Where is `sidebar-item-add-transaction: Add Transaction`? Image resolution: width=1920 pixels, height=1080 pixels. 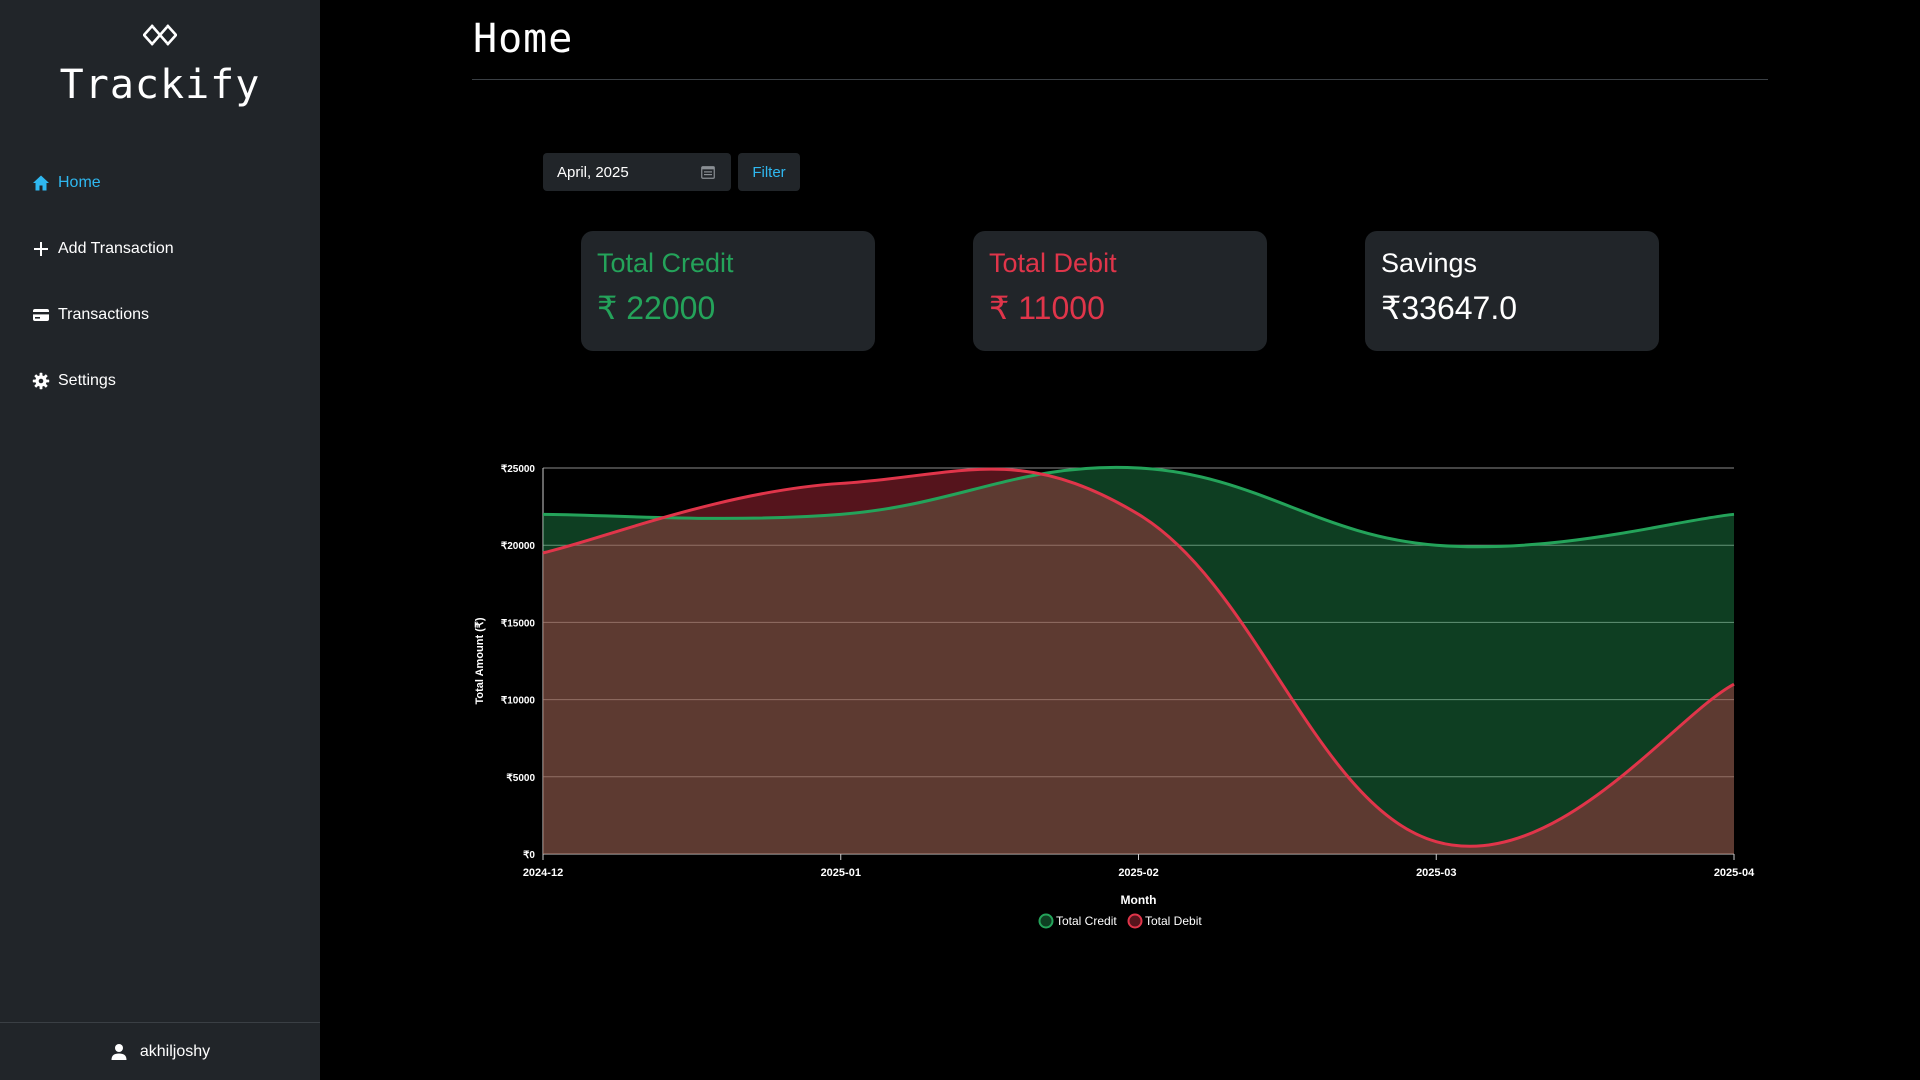
sidebar-item-add-transaction: Add Transaction is located at coordinates (160, 249).